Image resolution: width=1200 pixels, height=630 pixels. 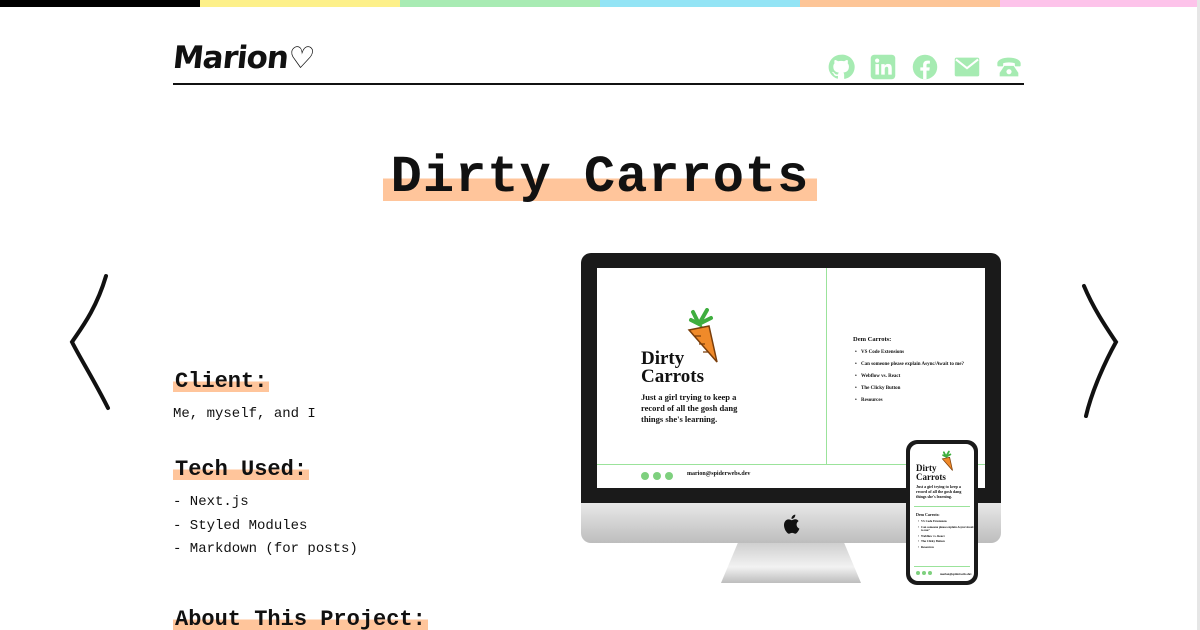 I want to click on next-project-arrow, so click(x=1099, y=352).